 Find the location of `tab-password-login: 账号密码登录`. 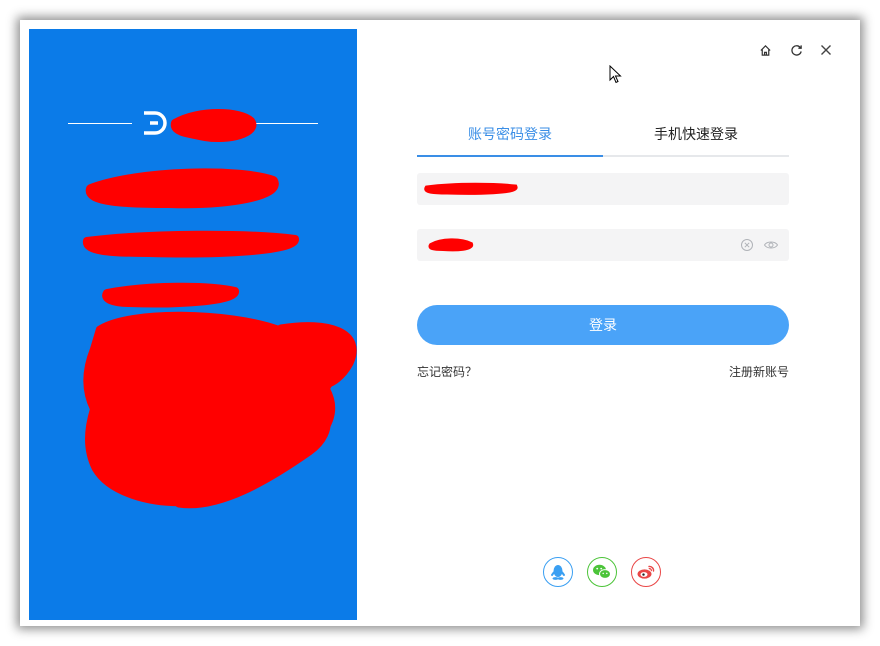

tab-password-login: 账号密码登录 is located at coordinates (510, 139).